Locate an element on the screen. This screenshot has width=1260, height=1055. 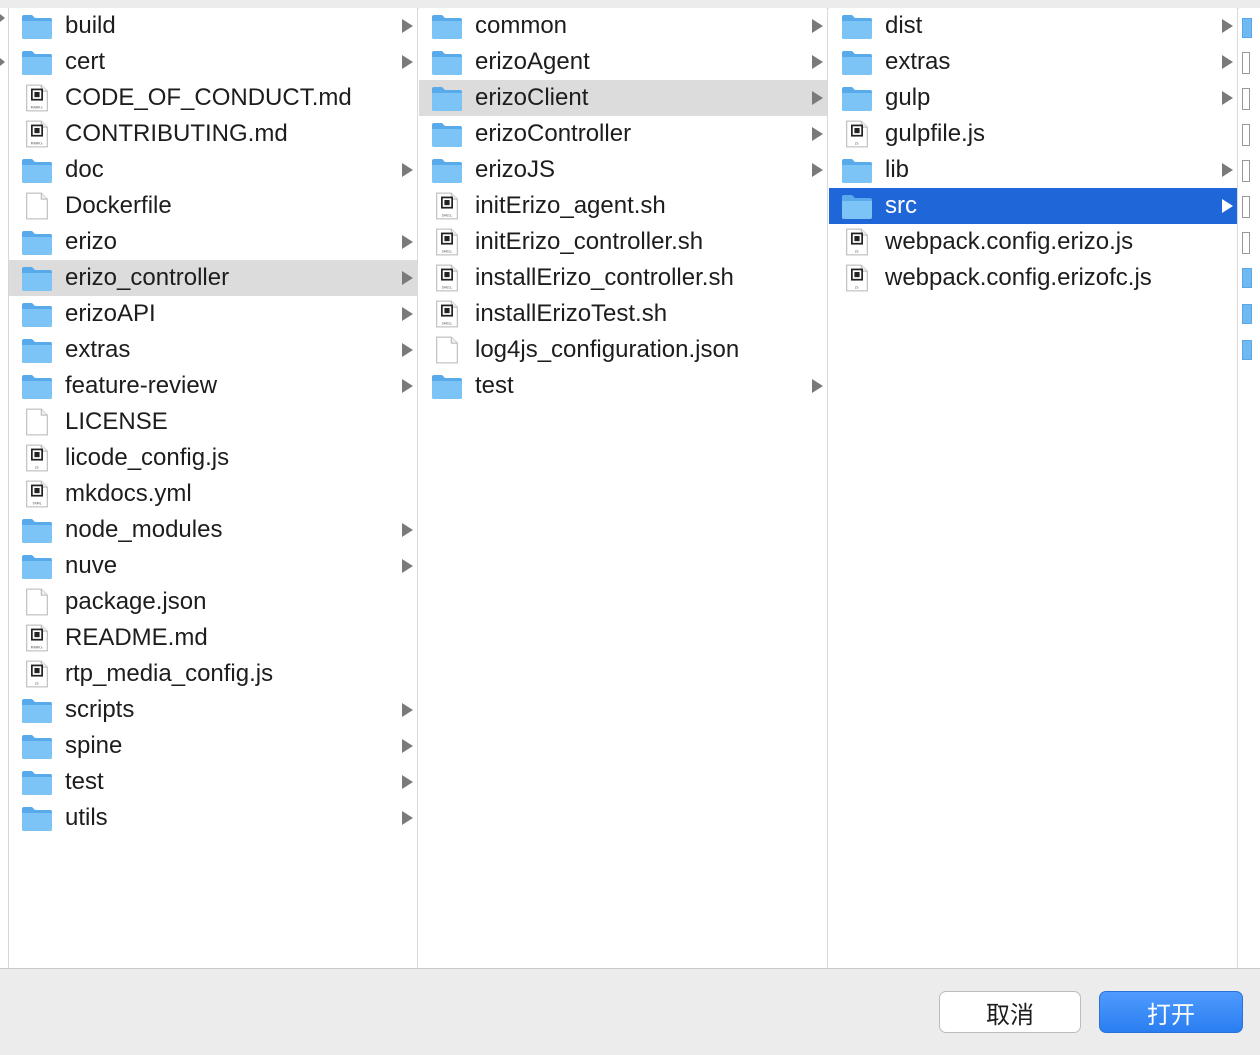
file-row: SHELL installErizoTest.sh is located at coordinates (623, 314).